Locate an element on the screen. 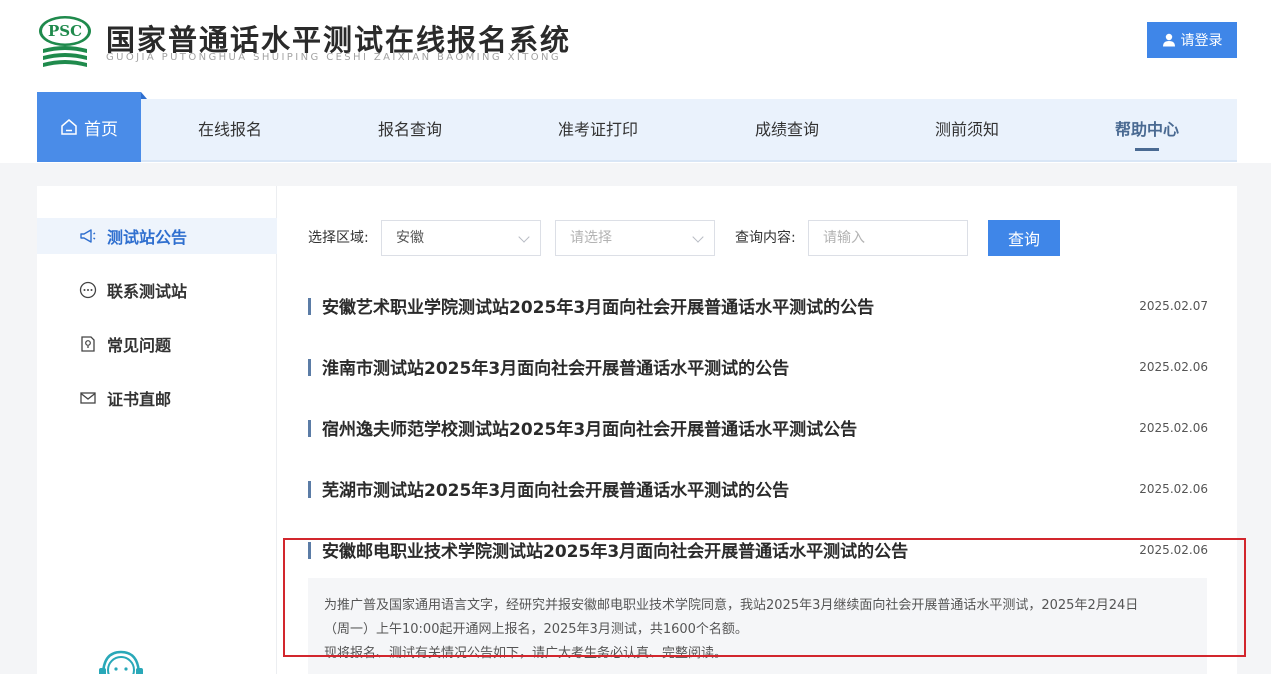  nav-item-score-query: 成绩查询 is located at coordinates (787, 129).